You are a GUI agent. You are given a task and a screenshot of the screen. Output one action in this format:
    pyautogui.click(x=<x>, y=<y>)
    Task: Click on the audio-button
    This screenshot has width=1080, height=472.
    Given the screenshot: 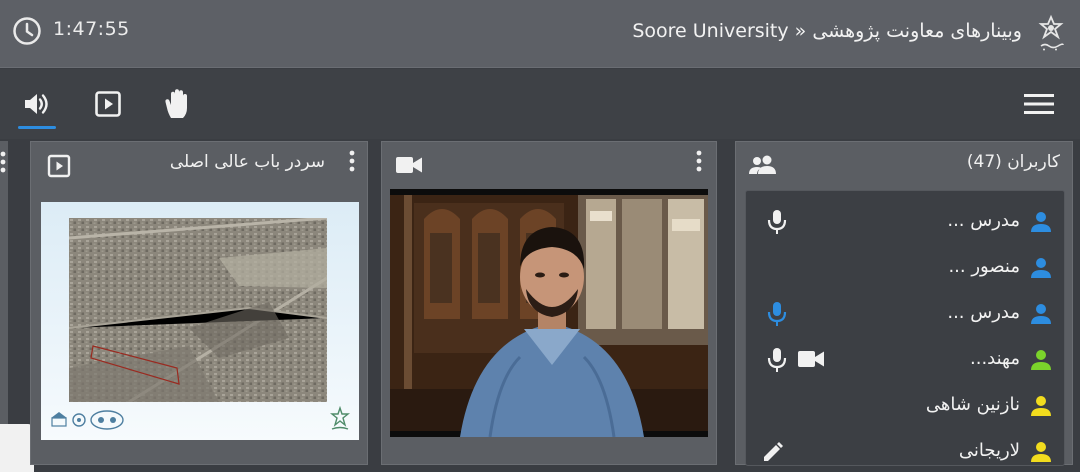 What is the action you would take?
    pyautogui.click(x=37, y=108)
    